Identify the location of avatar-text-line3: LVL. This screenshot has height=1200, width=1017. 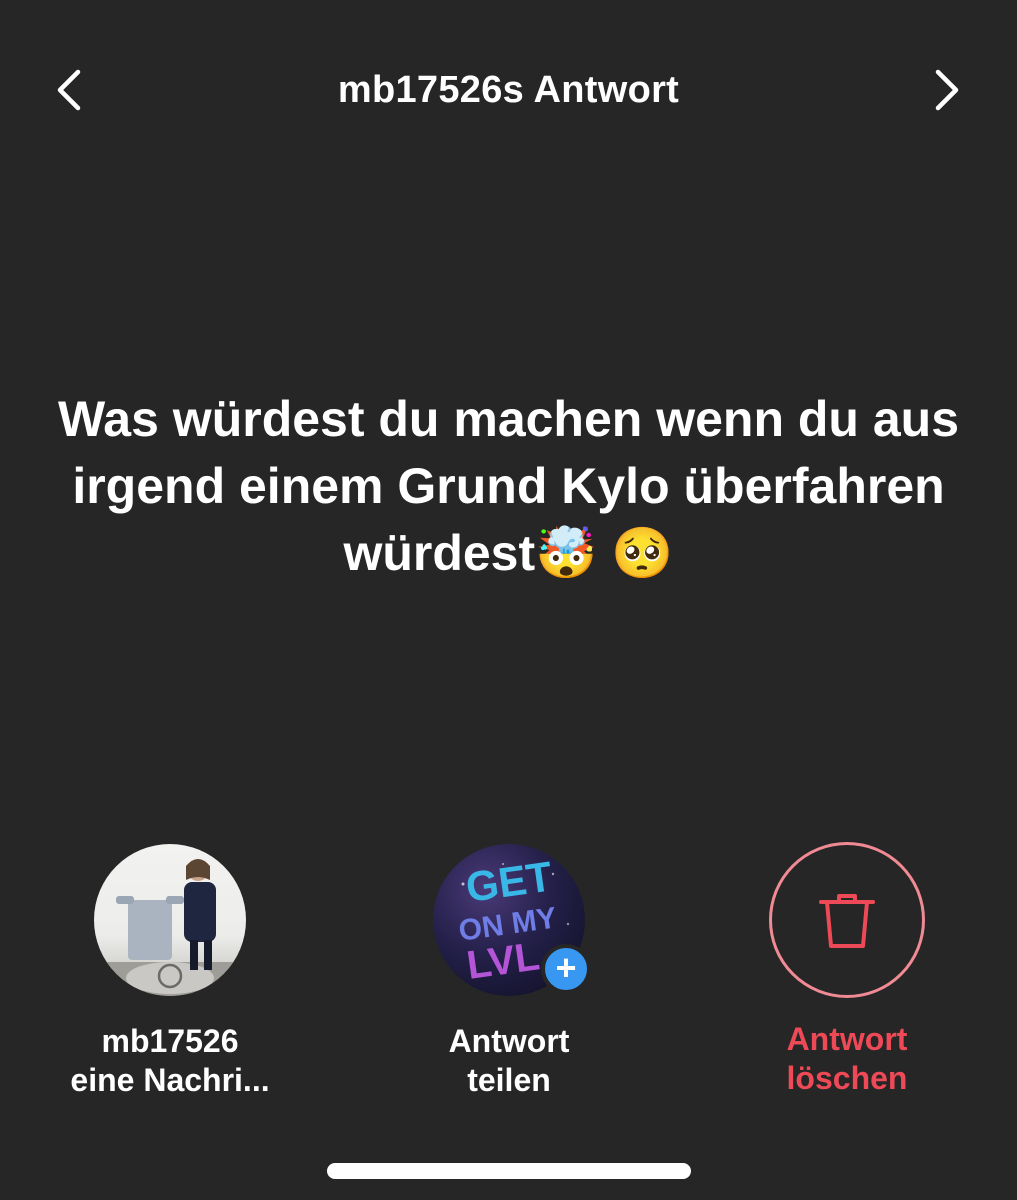
(503, 961).